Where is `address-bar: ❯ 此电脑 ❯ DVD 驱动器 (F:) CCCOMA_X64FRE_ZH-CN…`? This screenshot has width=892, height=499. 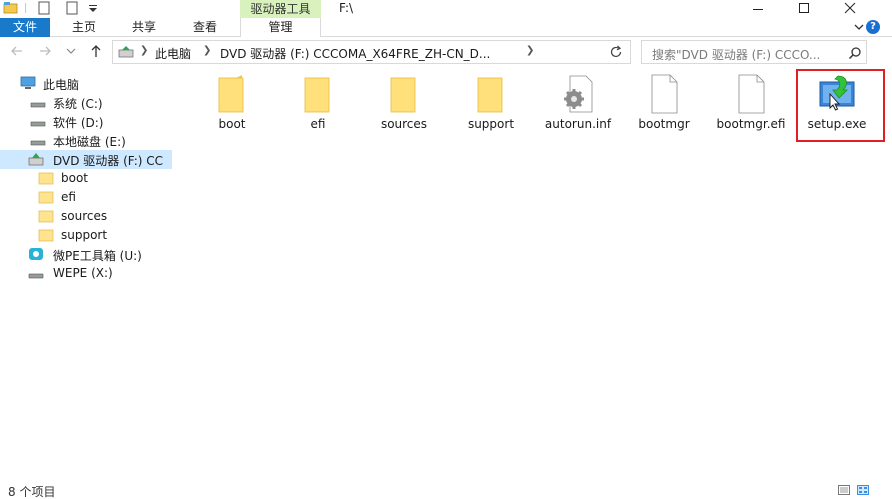
address-bar: ❯ 此电脑 ❯ DVD 驱动器 (F:) CCCOMA_X64FRE_ZH-CN… is located at coordinates (412, 52).